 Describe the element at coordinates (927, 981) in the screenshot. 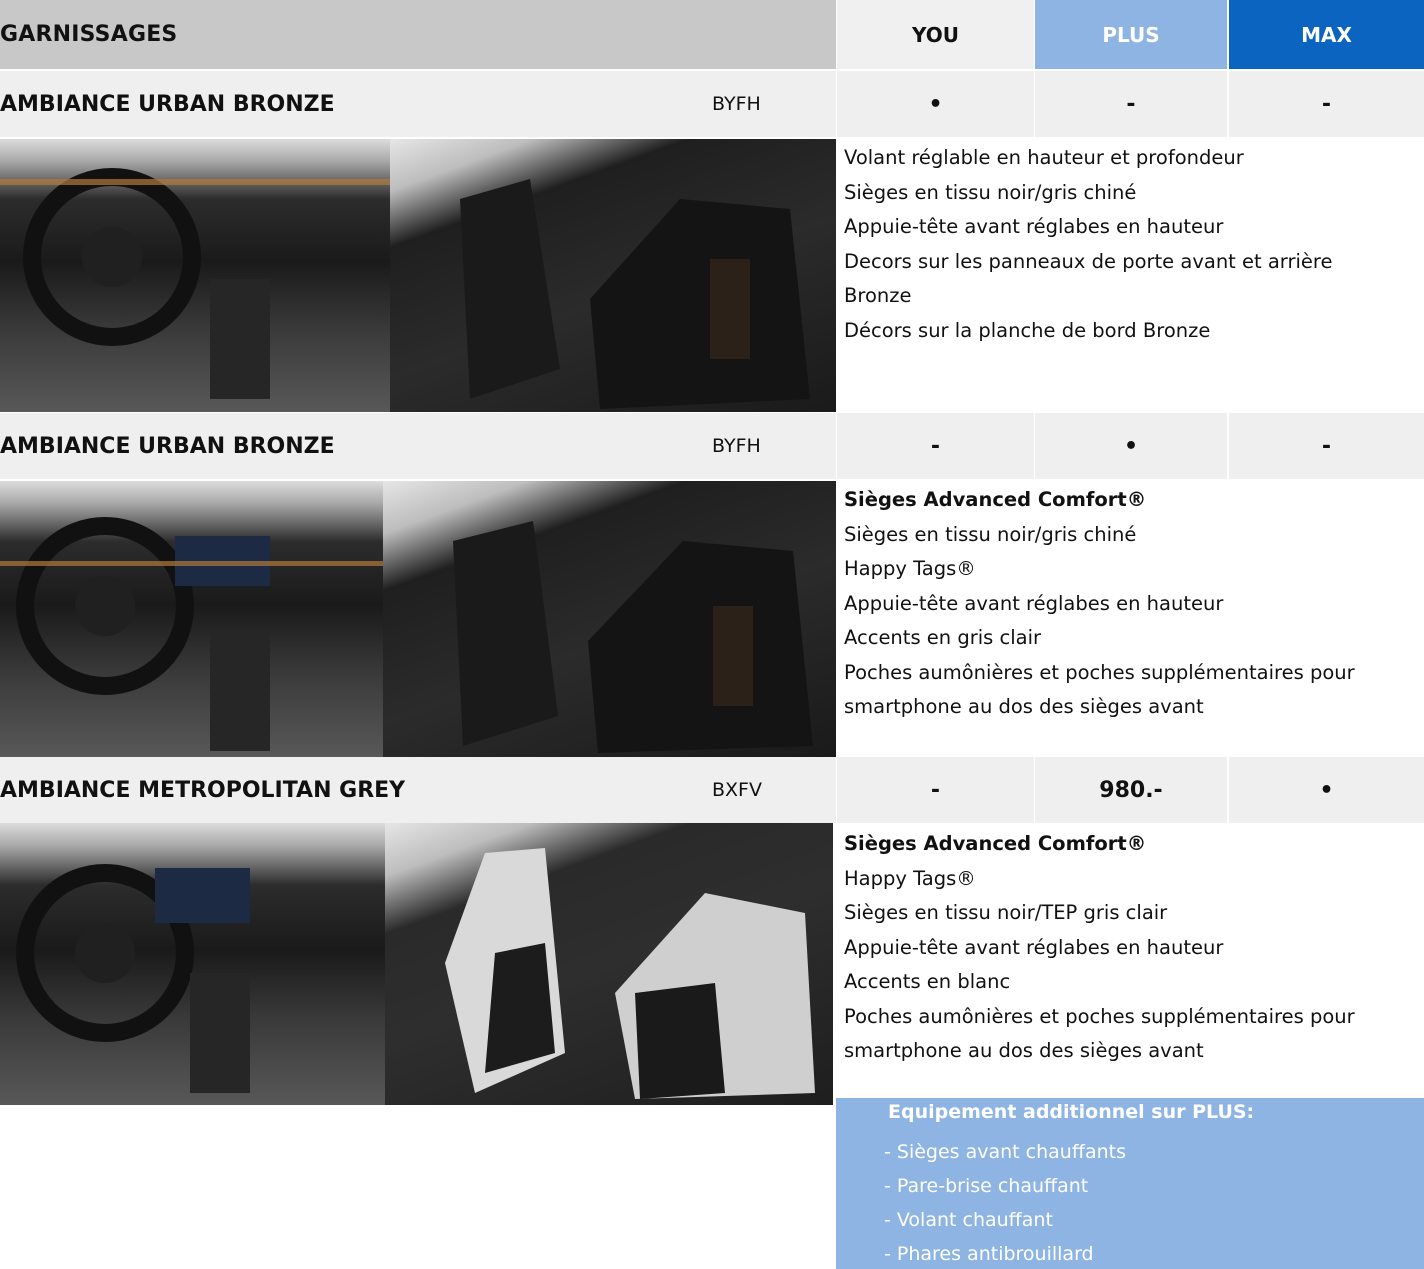

I see `feature-item: Accents en blanc` at that location.